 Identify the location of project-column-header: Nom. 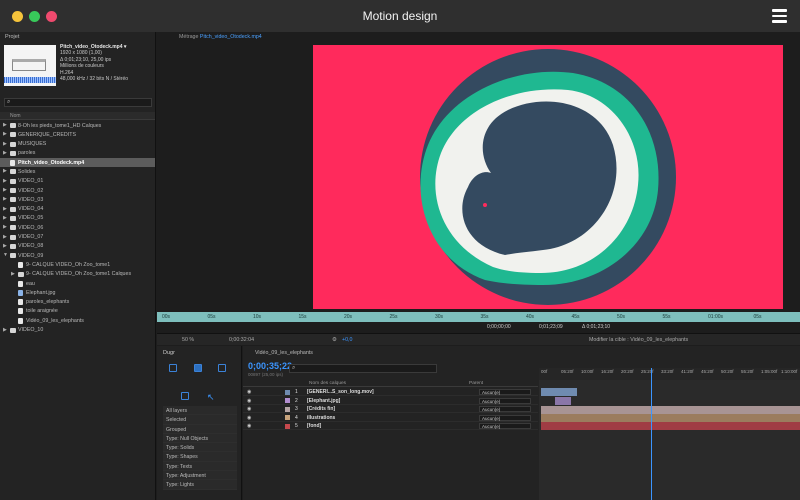
(77, 116).